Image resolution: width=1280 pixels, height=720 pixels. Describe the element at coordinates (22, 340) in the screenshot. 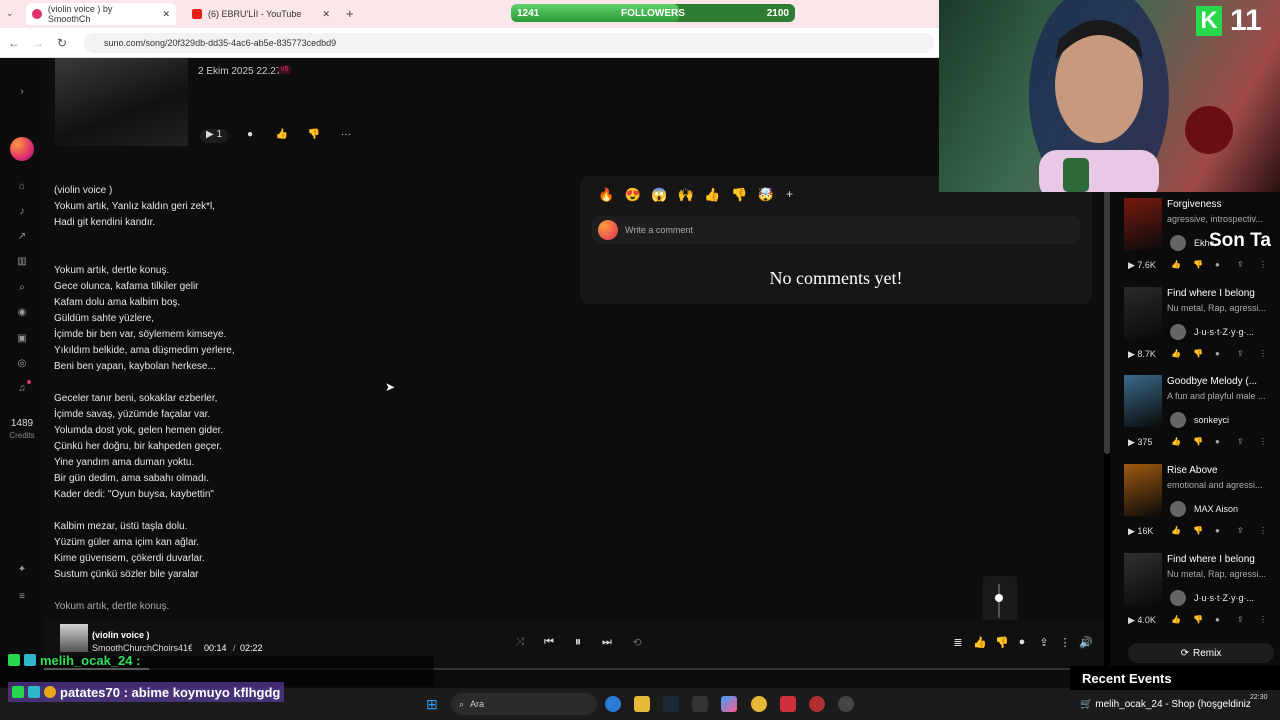

I see `hooks-icon: ▣` at that location.